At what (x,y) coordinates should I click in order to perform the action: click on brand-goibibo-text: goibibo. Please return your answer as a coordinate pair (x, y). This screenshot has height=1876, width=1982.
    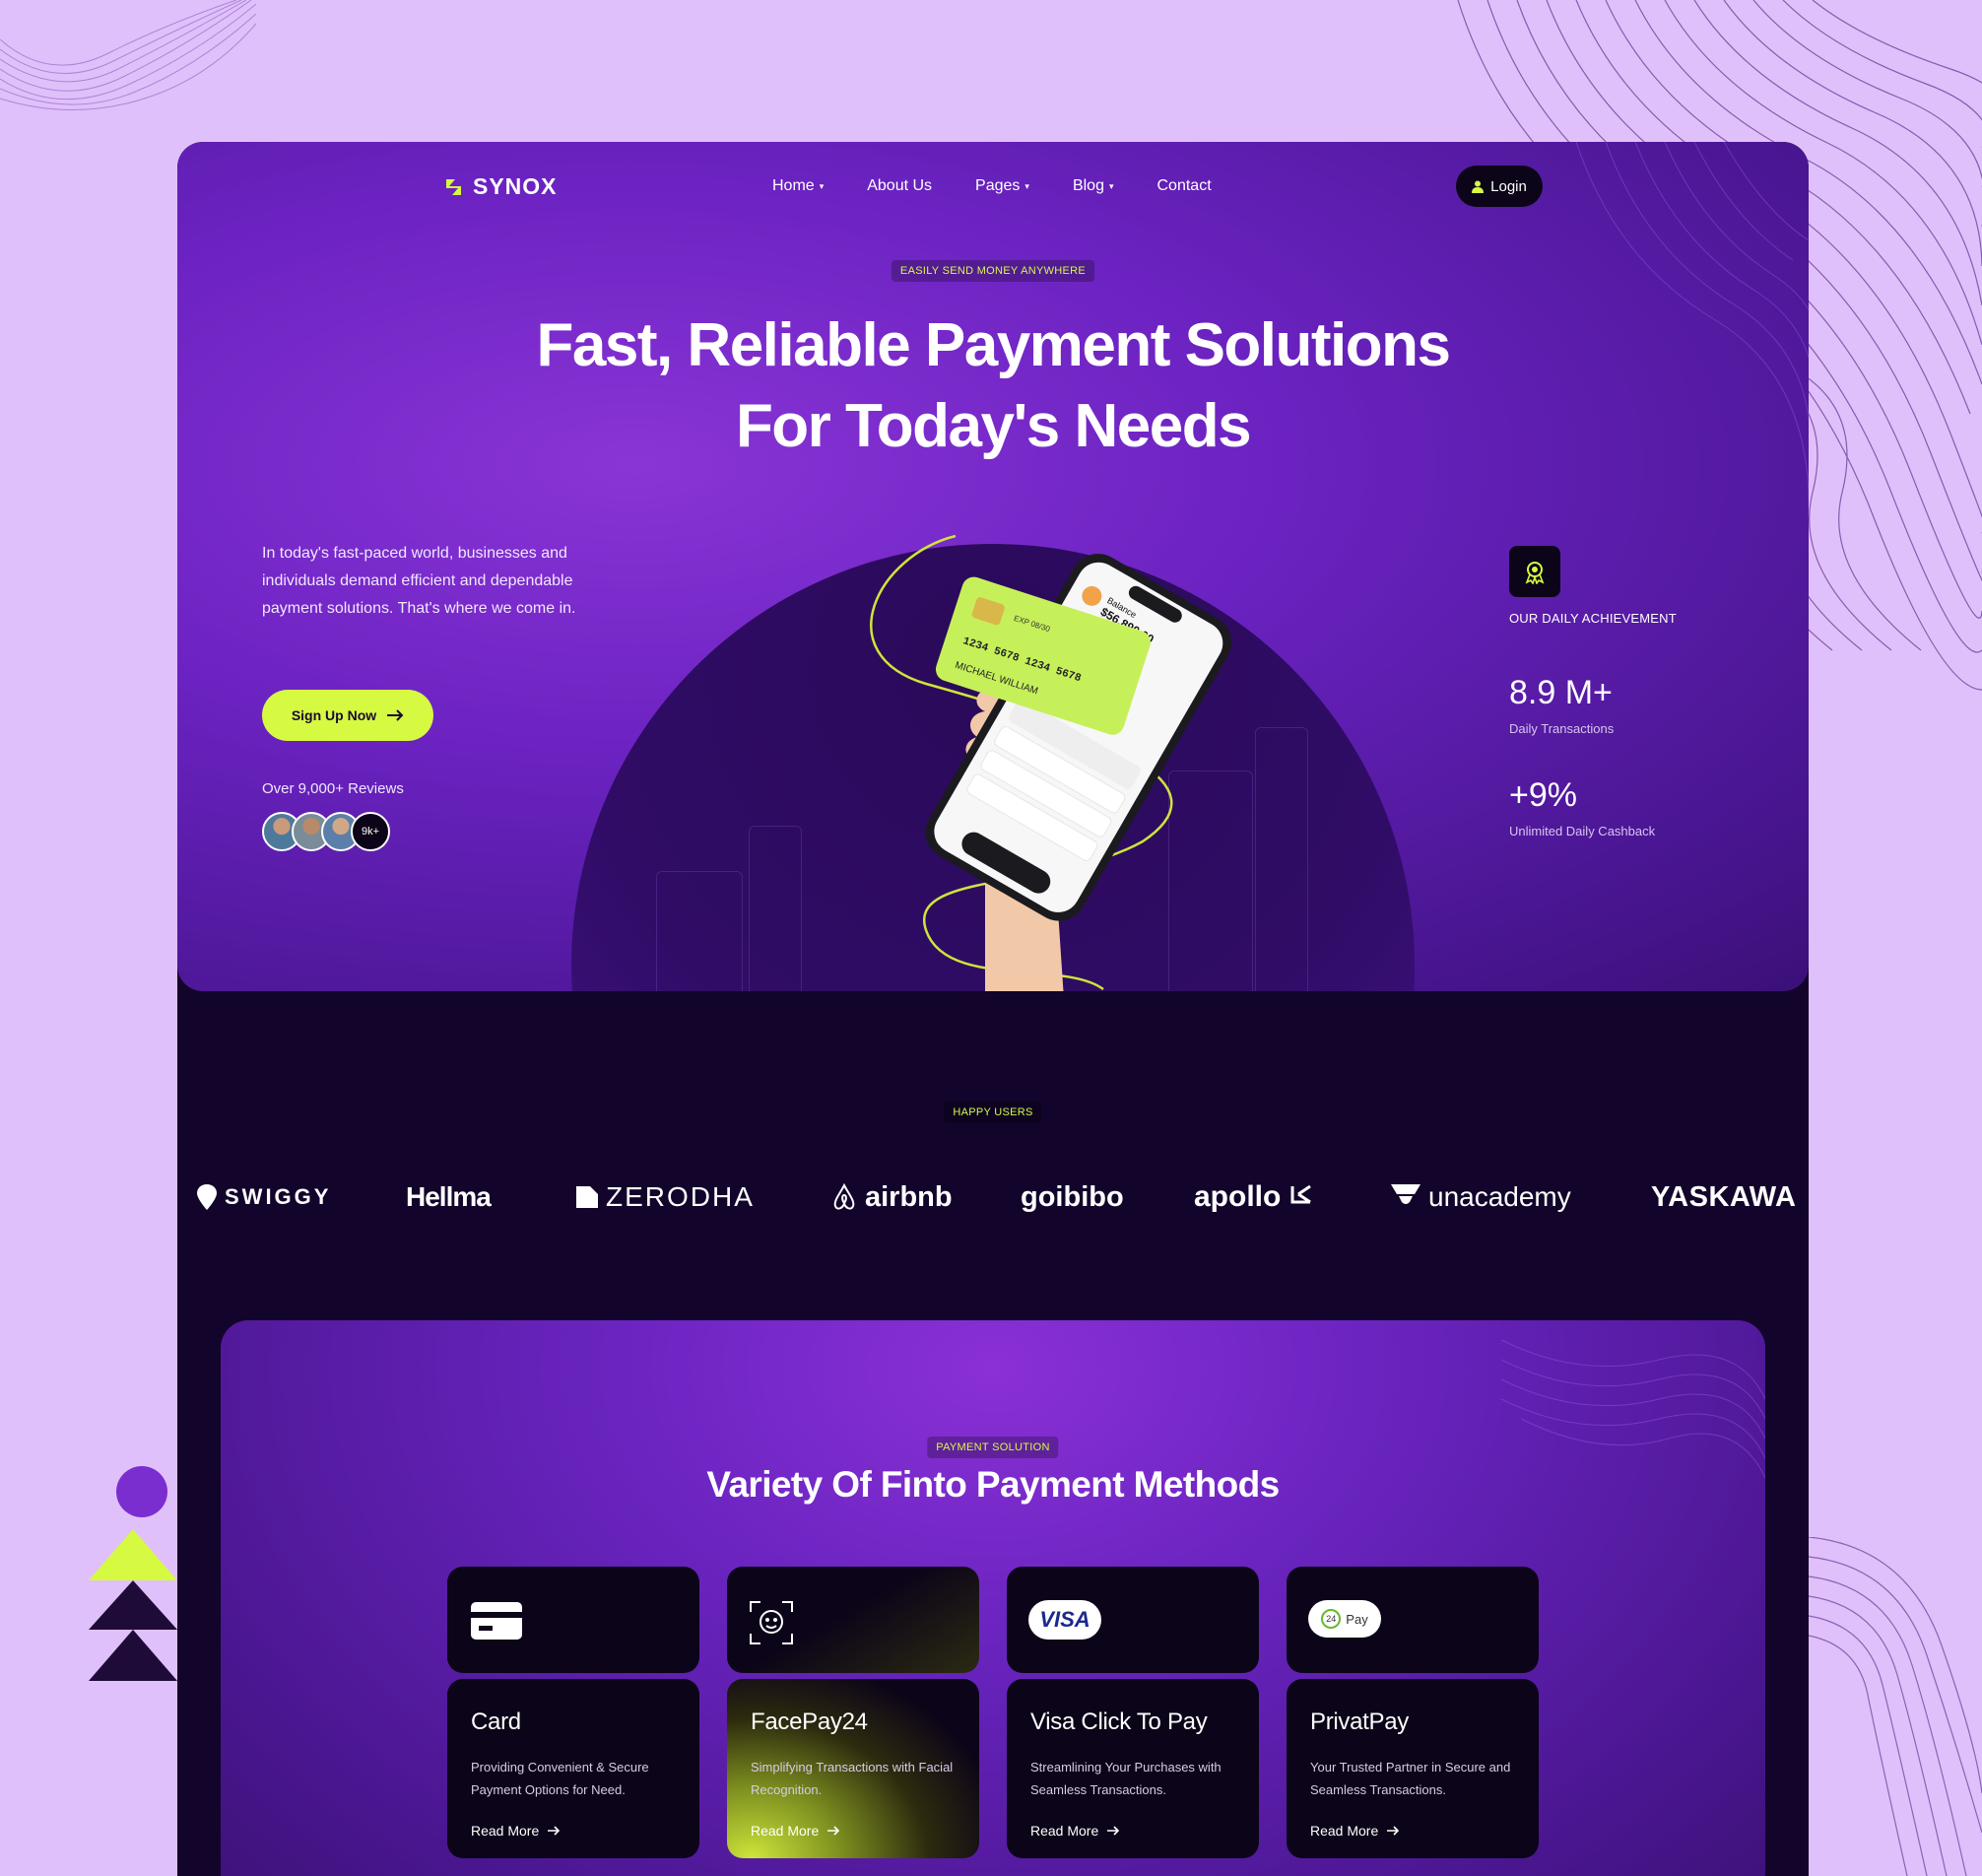
    Looking at the image, I should click on (1072, 1197).